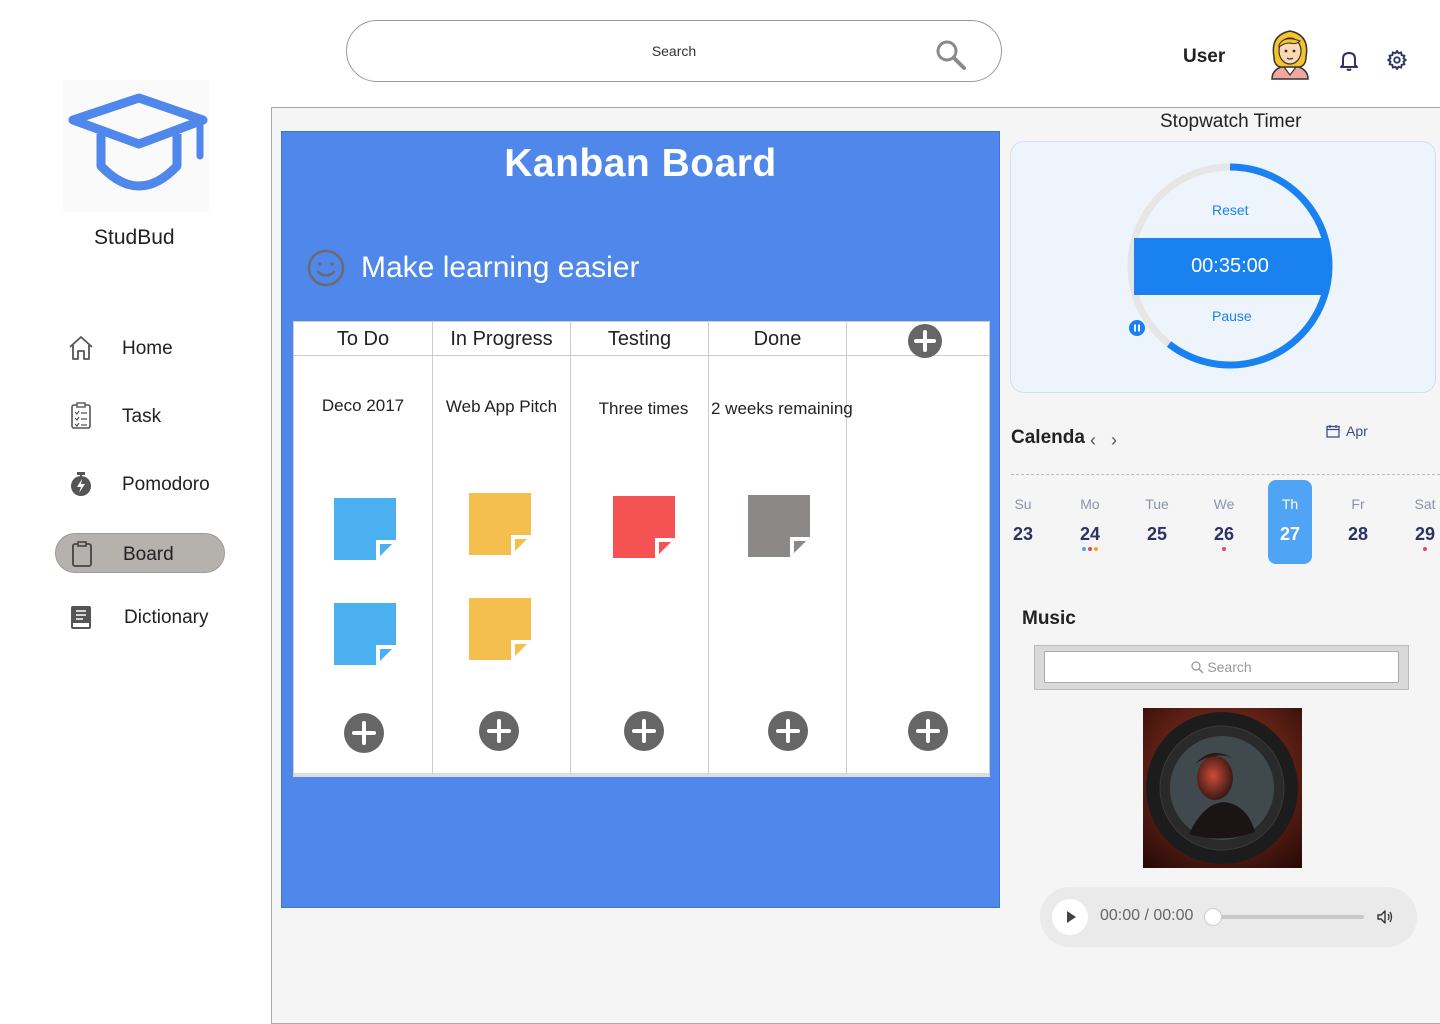 The height and width of the screenshot is (1024, 1440). What do you see at coordinates (1213, 917) in the screenshot?
I see `audio-progress-handle` at bounding box center [1213, 917].